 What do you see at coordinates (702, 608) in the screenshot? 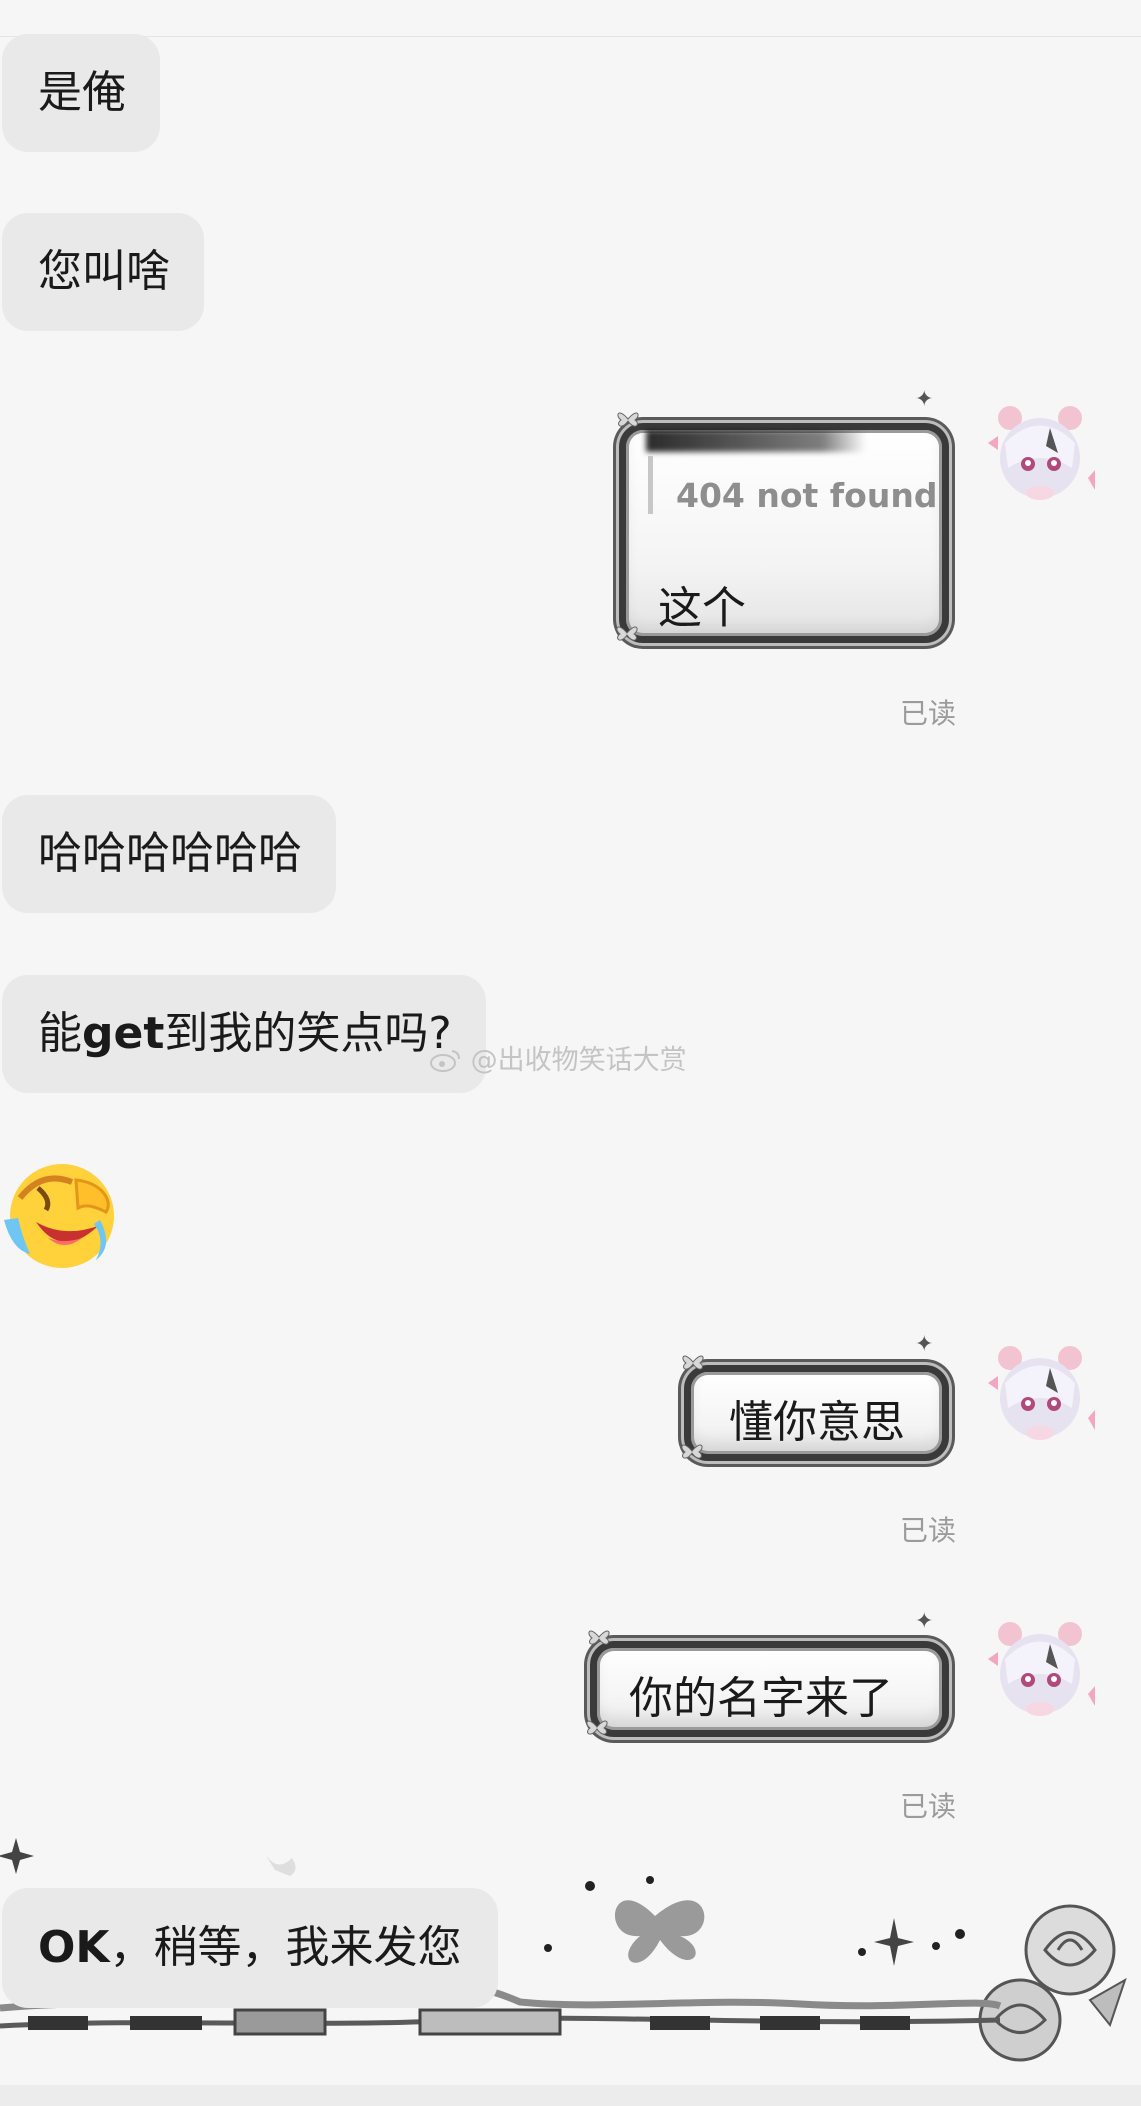
I see `message-text: 这个` at bounding box center [702, 608].